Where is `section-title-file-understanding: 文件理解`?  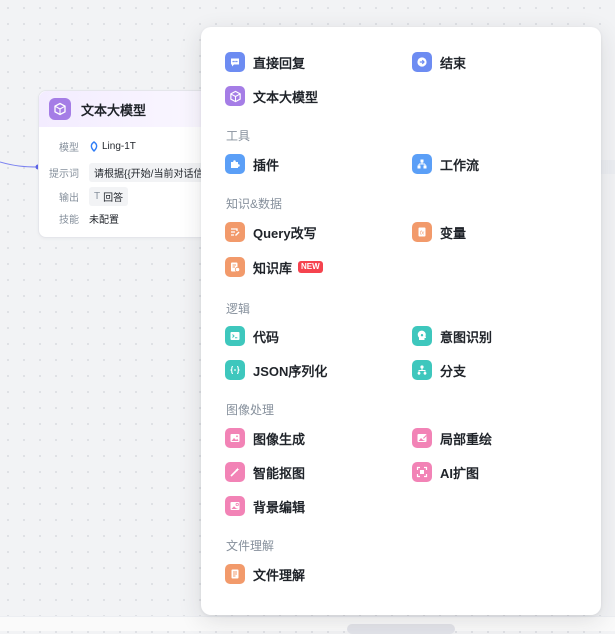
section-title-file-understanding: 文件理解 is located at coordinates (250, 546).